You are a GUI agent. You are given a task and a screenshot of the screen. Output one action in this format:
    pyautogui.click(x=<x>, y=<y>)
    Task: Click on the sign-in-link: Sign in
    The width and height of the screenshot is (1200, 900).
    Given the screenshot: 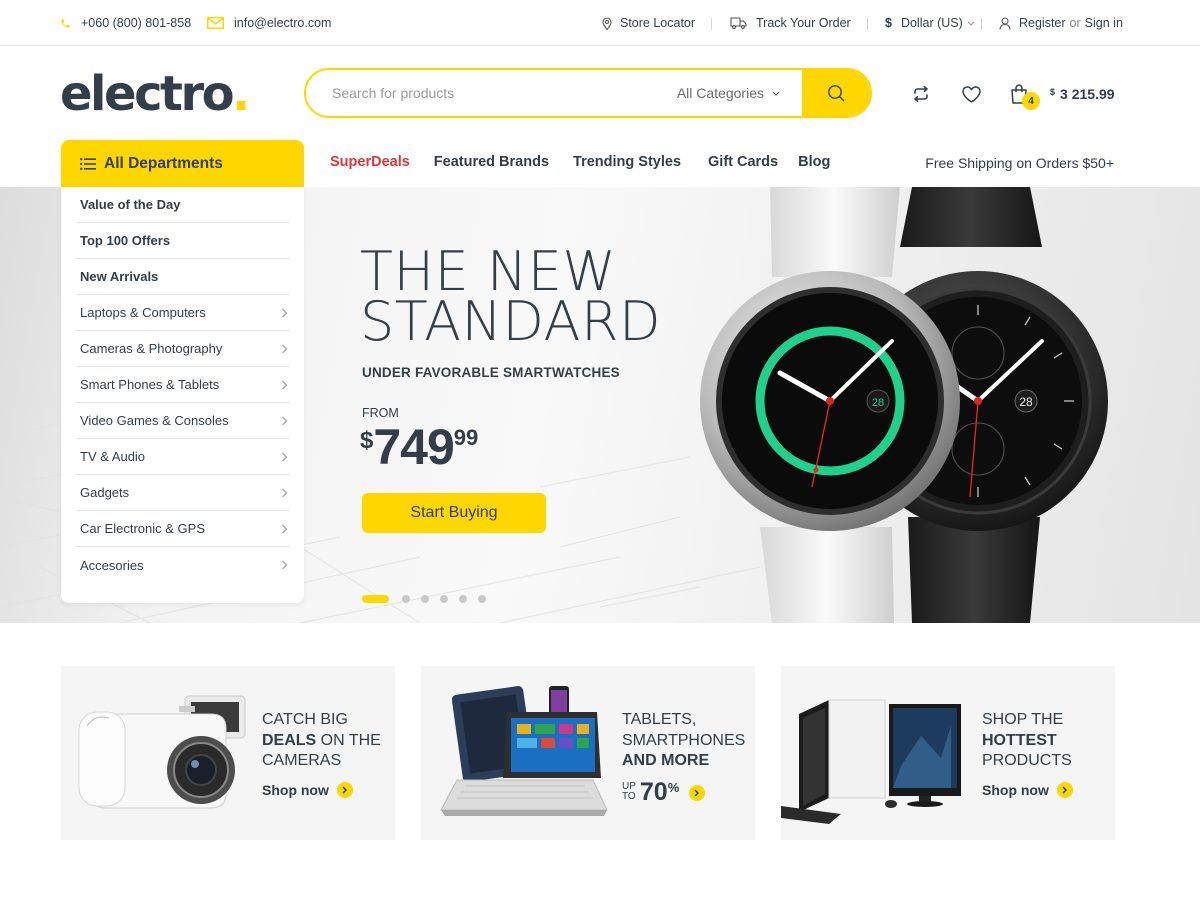 What is the action you would take?
    pyautogui.click(x=1104, y=23)
    